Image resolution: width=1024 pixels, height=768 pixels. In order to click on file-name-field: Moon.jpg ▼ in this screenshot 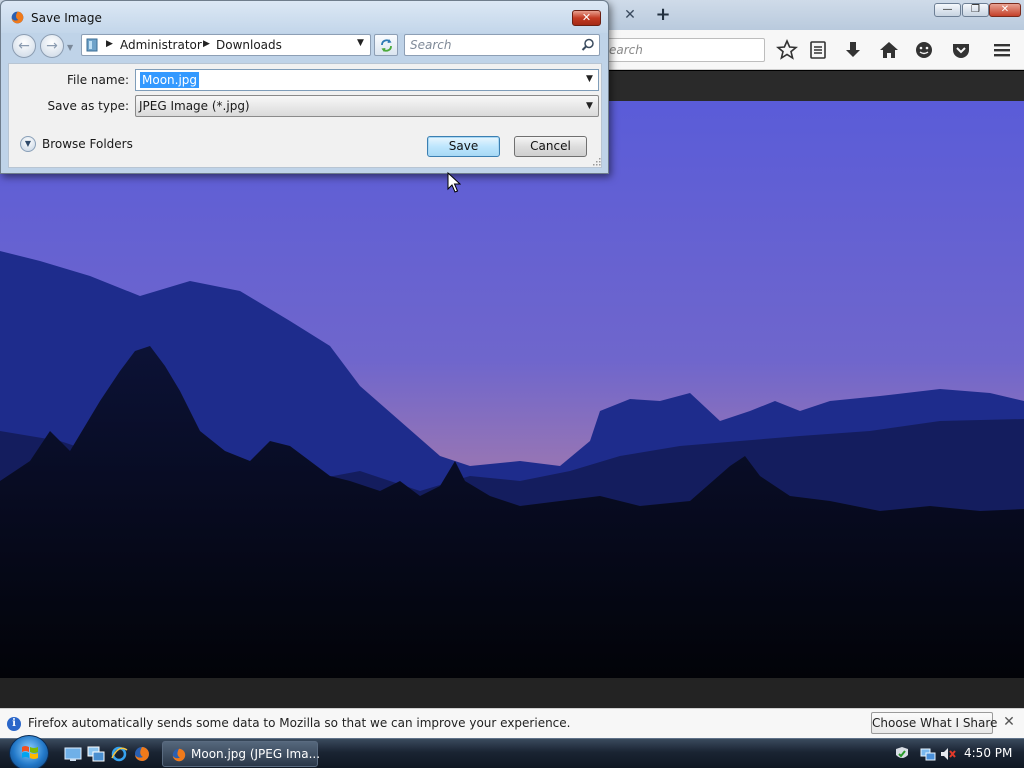, I will do `click(367, 80)`.